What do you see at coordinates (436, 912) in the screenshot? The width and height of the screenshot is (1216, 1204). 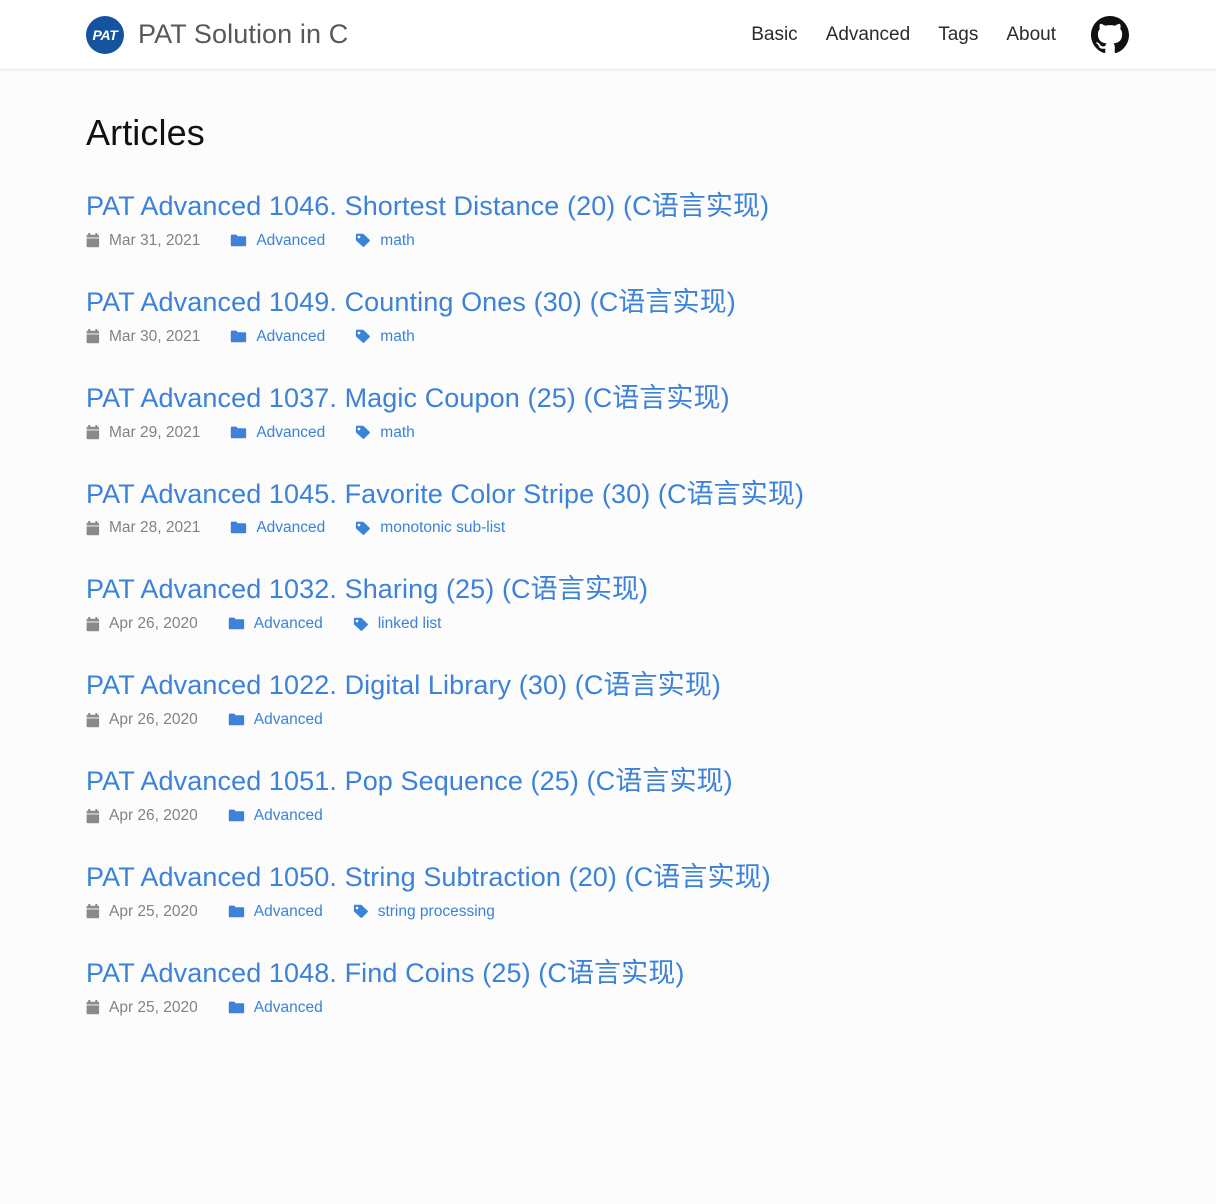 I see `article-tag-link: string processing` at bounding box center [436, 912].